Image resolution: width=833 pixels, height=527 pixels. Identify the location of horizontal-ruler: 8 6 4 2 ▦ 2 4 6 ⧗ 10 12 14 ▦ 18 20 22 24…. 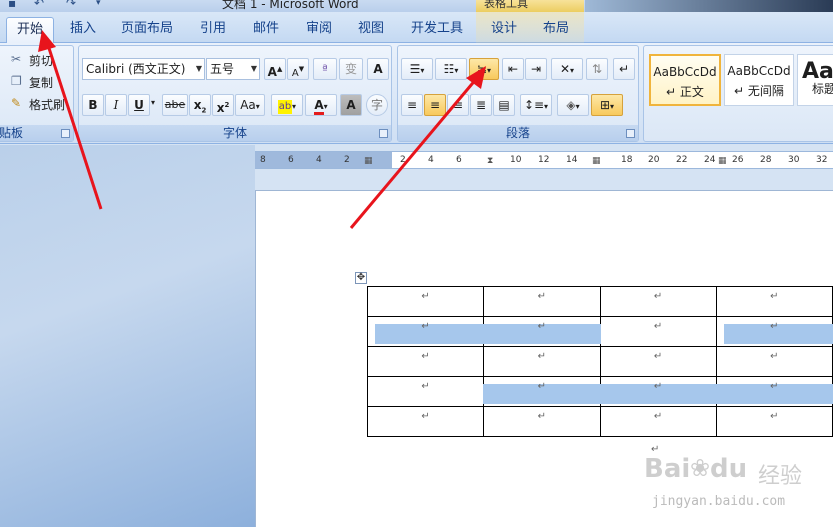
(544, 160).